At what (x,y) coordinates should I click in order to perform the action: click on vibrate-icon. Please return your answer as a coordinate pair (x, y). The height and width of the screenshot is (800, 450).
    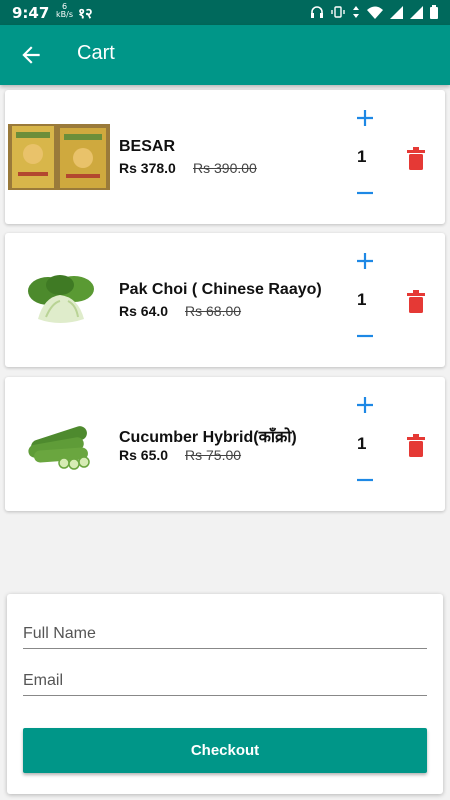
    Looking at the image, I should click on (338, 13).